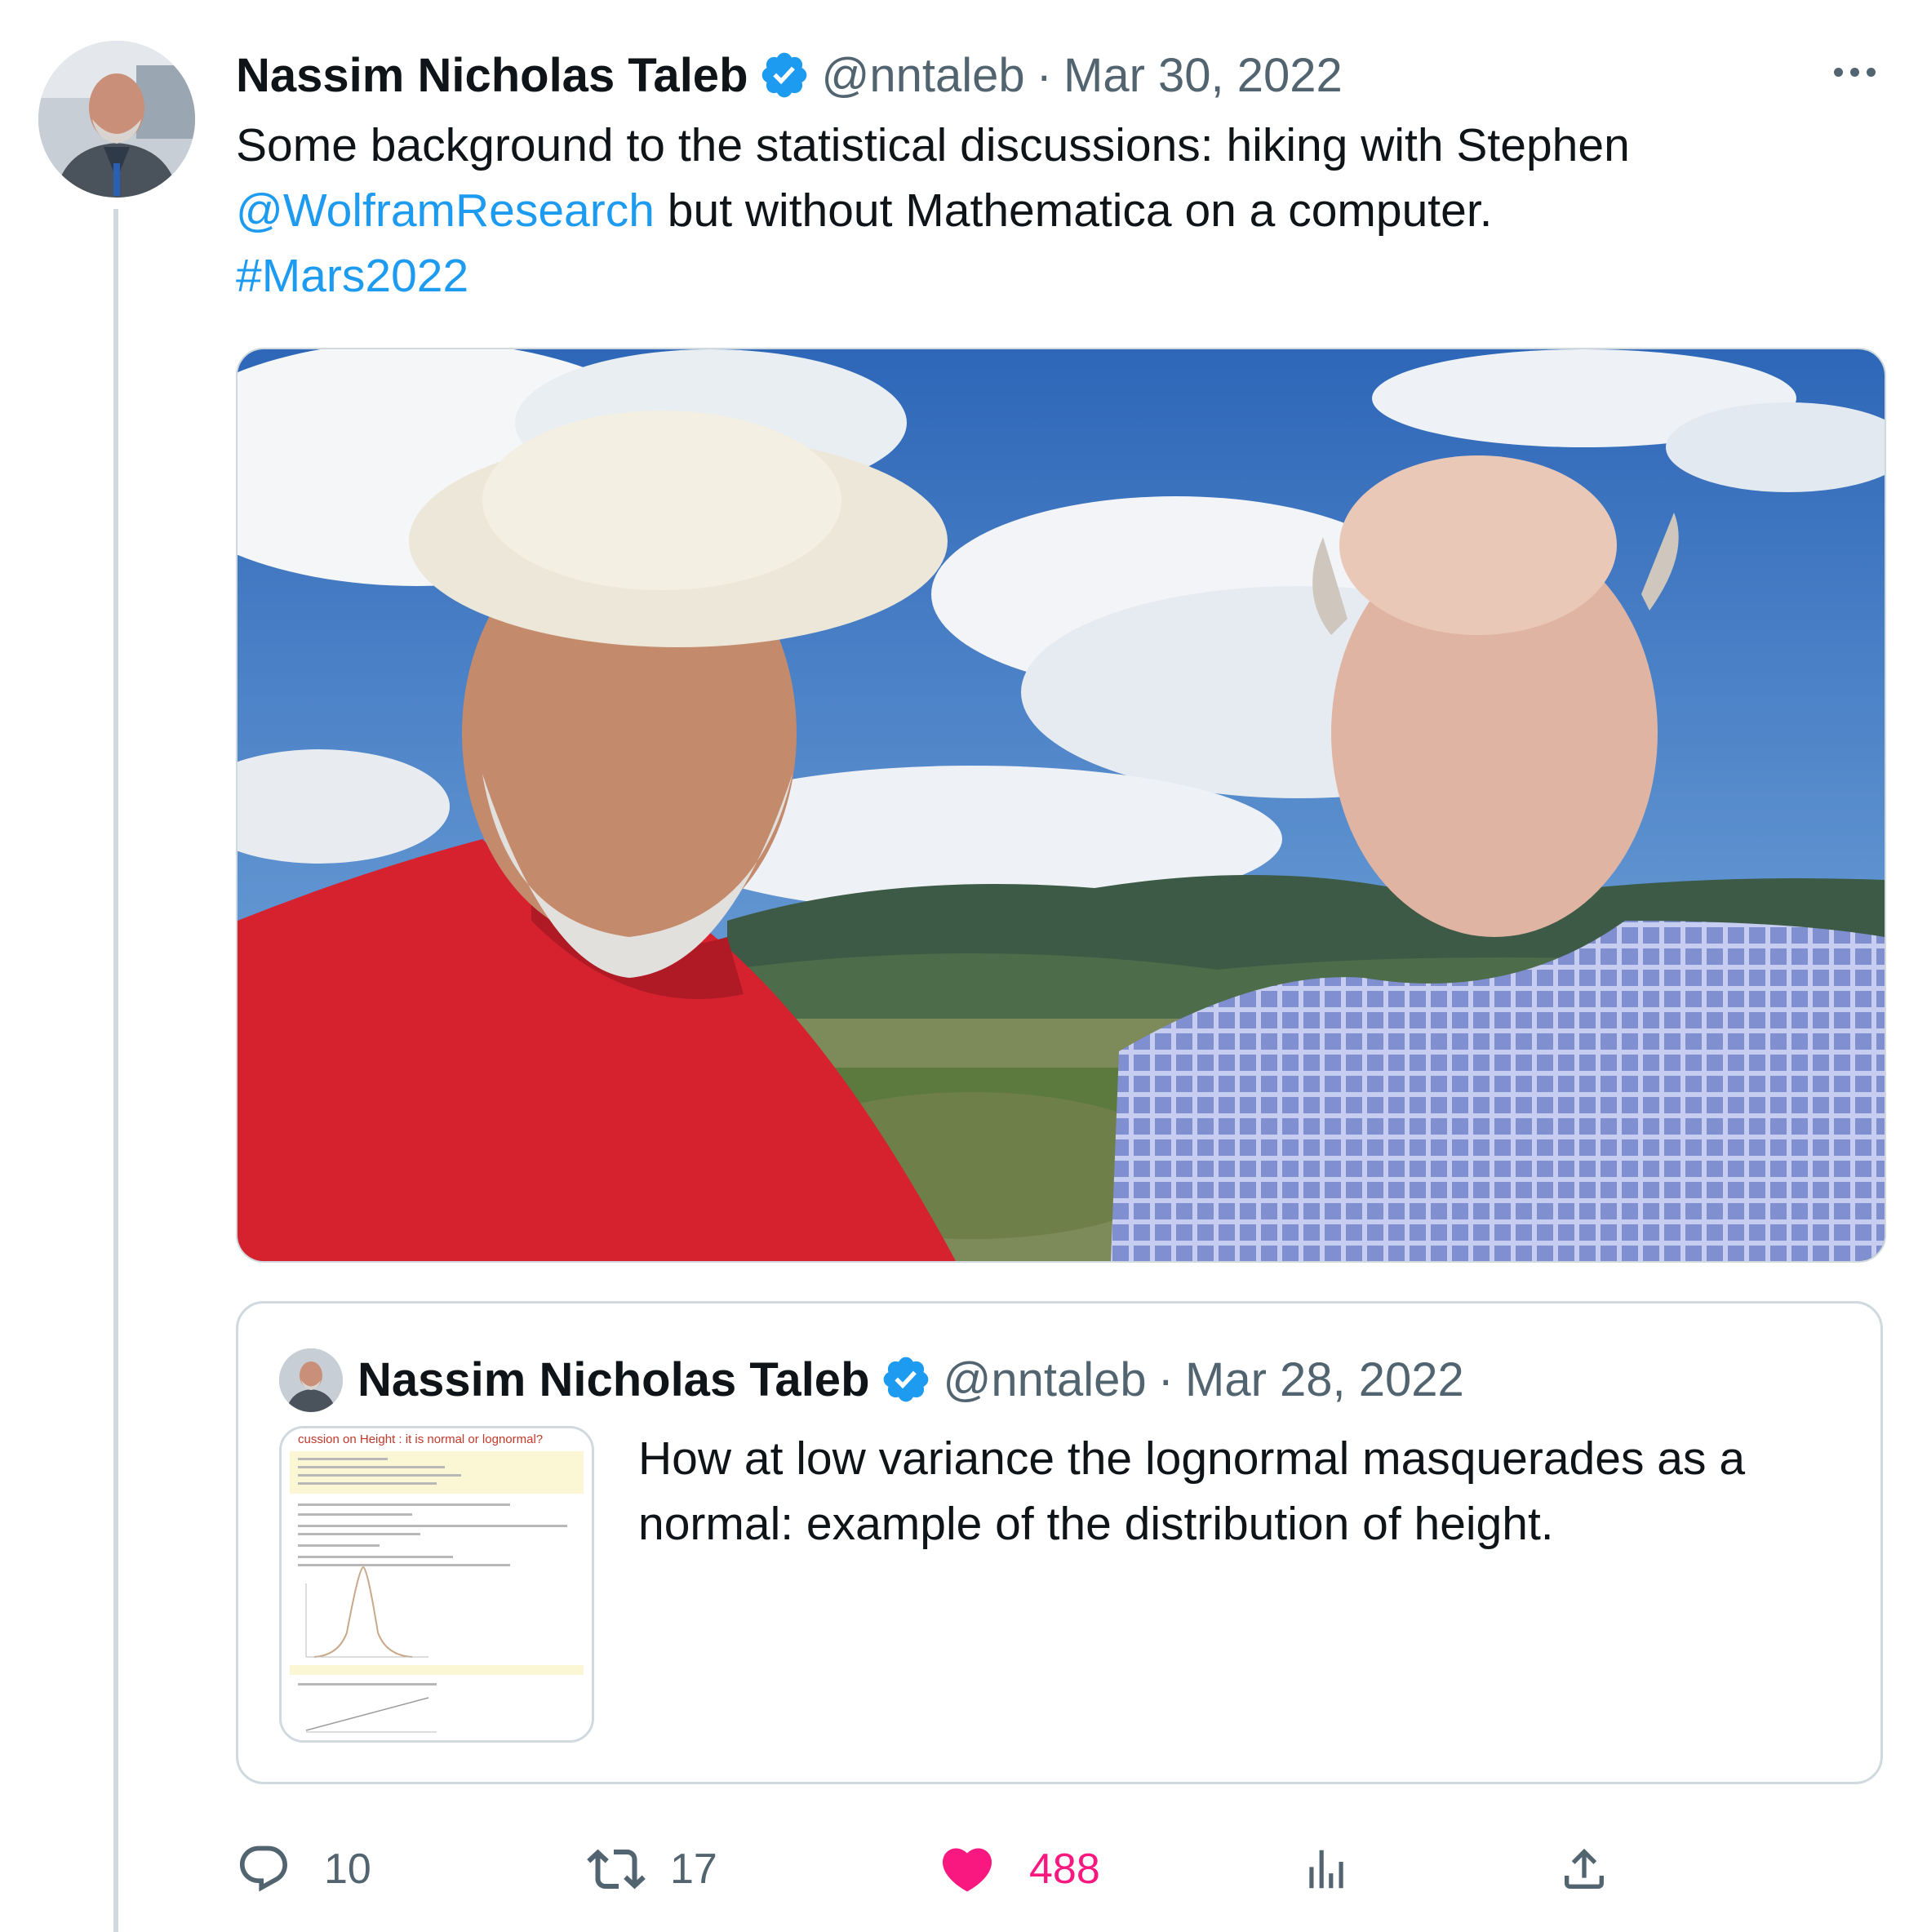 This screenshot has height=1932, width=1918. I want to click on author-name: Nassim Nicholas Taleb, so click(492, 75).